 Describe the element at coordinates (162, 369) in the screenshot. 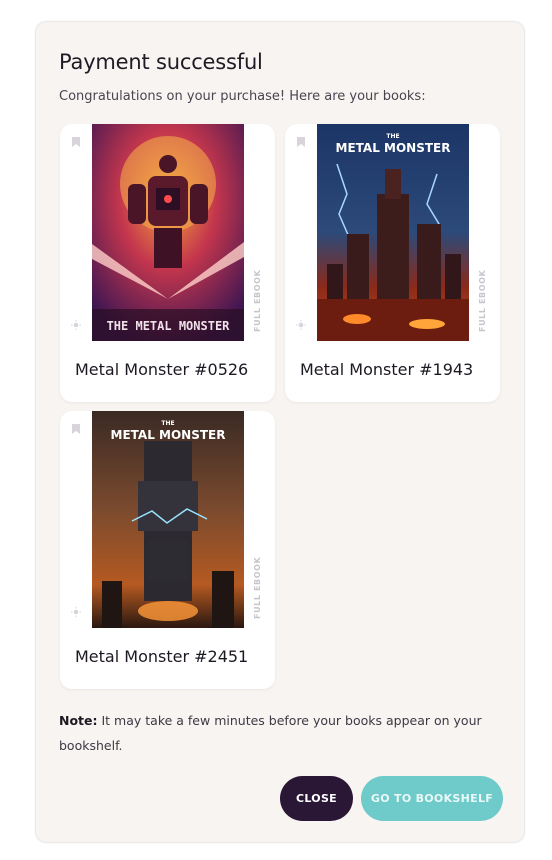

I see `book-title: Metal Monster #0526` at that location.